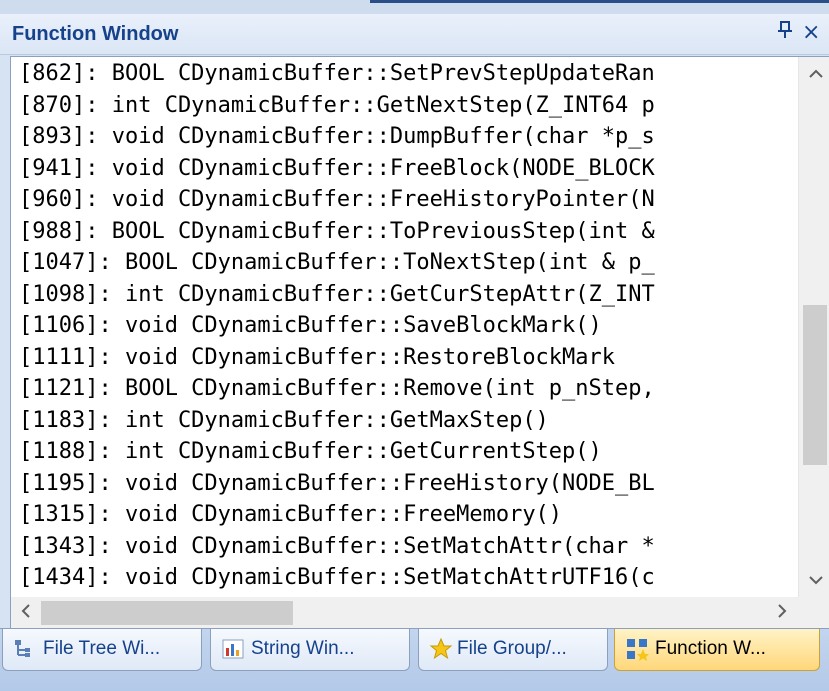 The image size is (829, 691). I want to click on scrollbar-corner, so click(813, 613).